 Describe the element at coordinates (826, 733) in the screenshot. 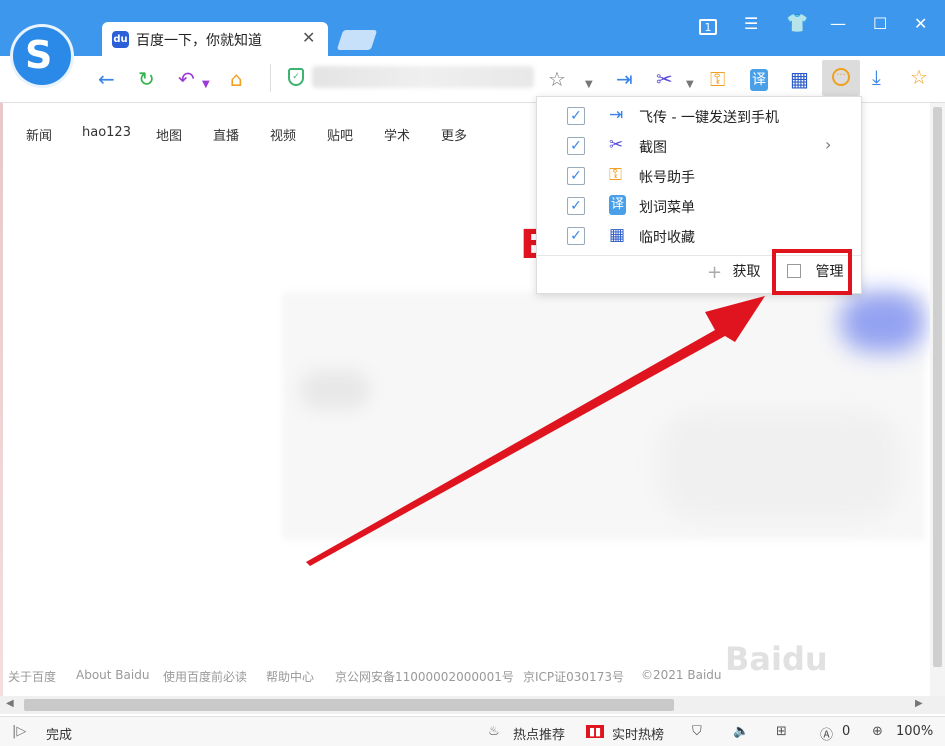

I see `ad-block-icon: Ⓐ` at that location.